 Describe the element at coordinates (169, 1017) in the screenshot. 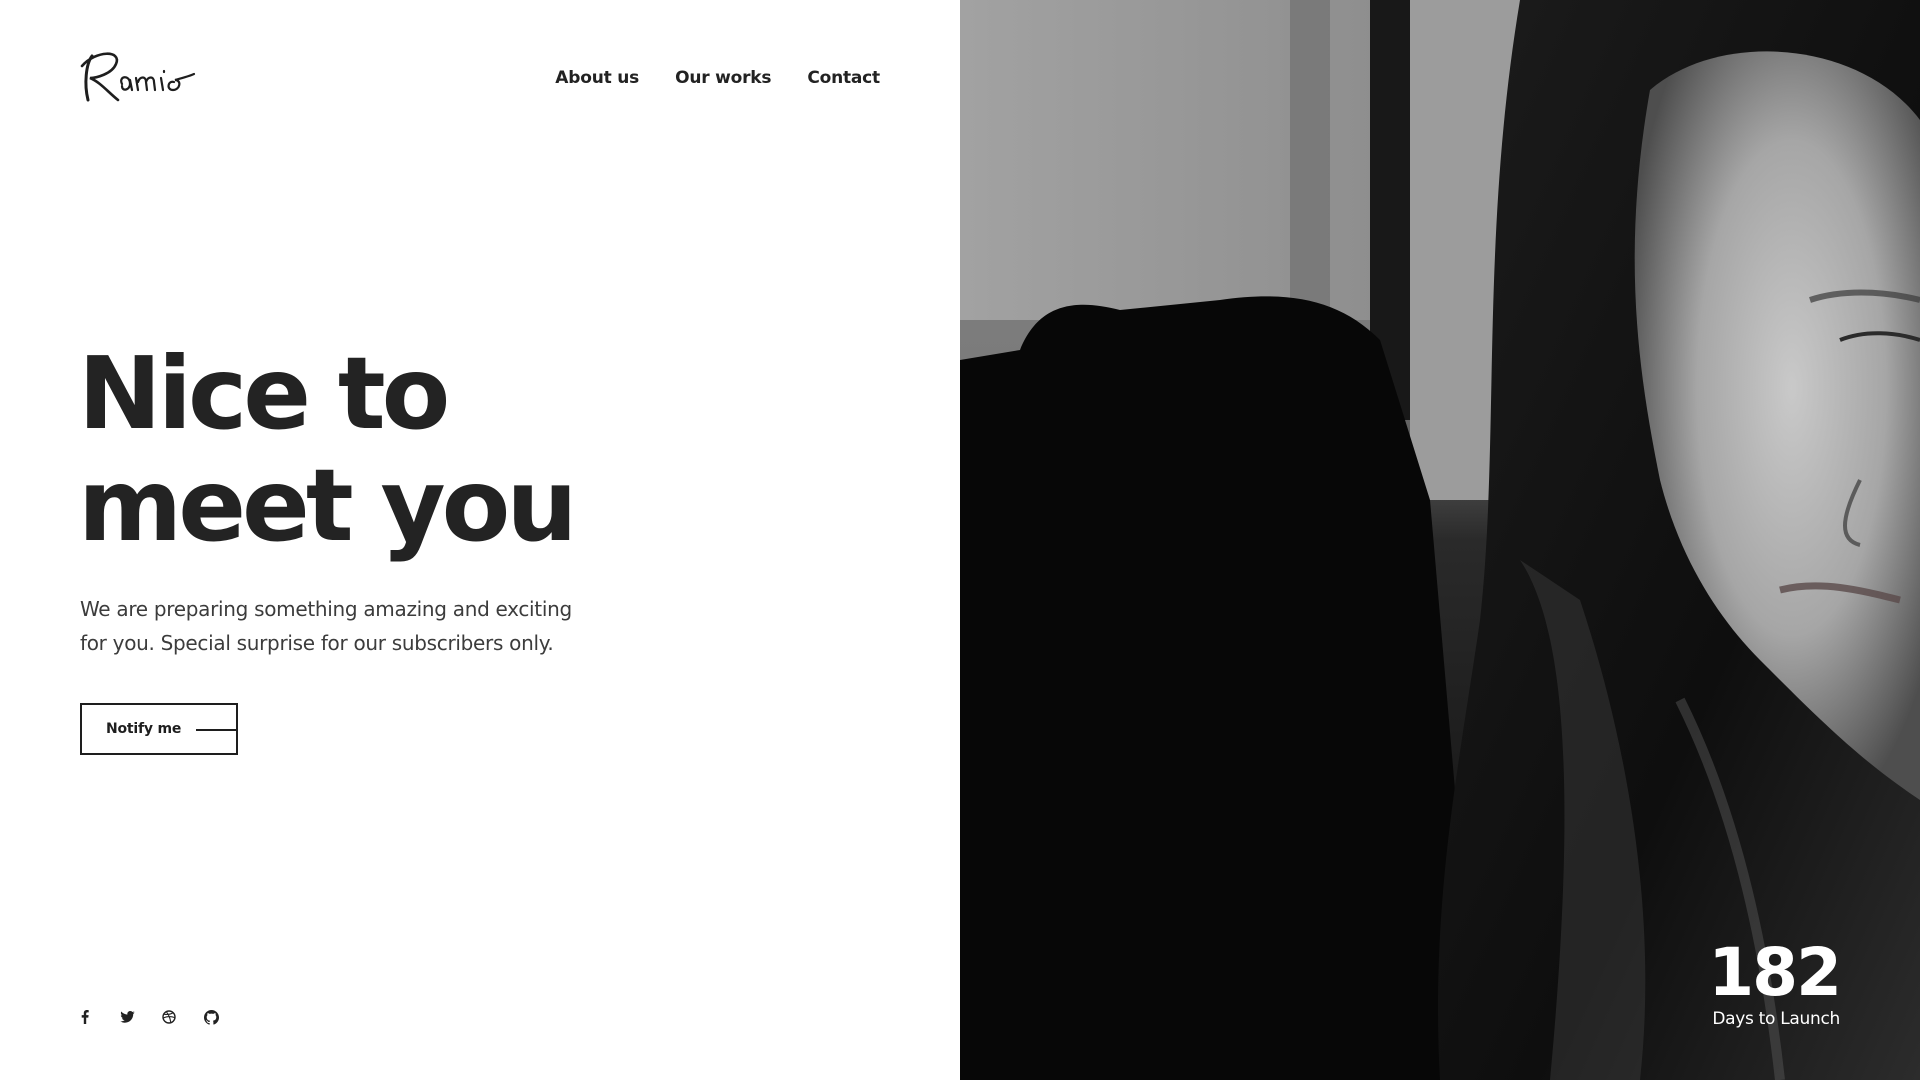

I see `dribbble-icon` at that location.